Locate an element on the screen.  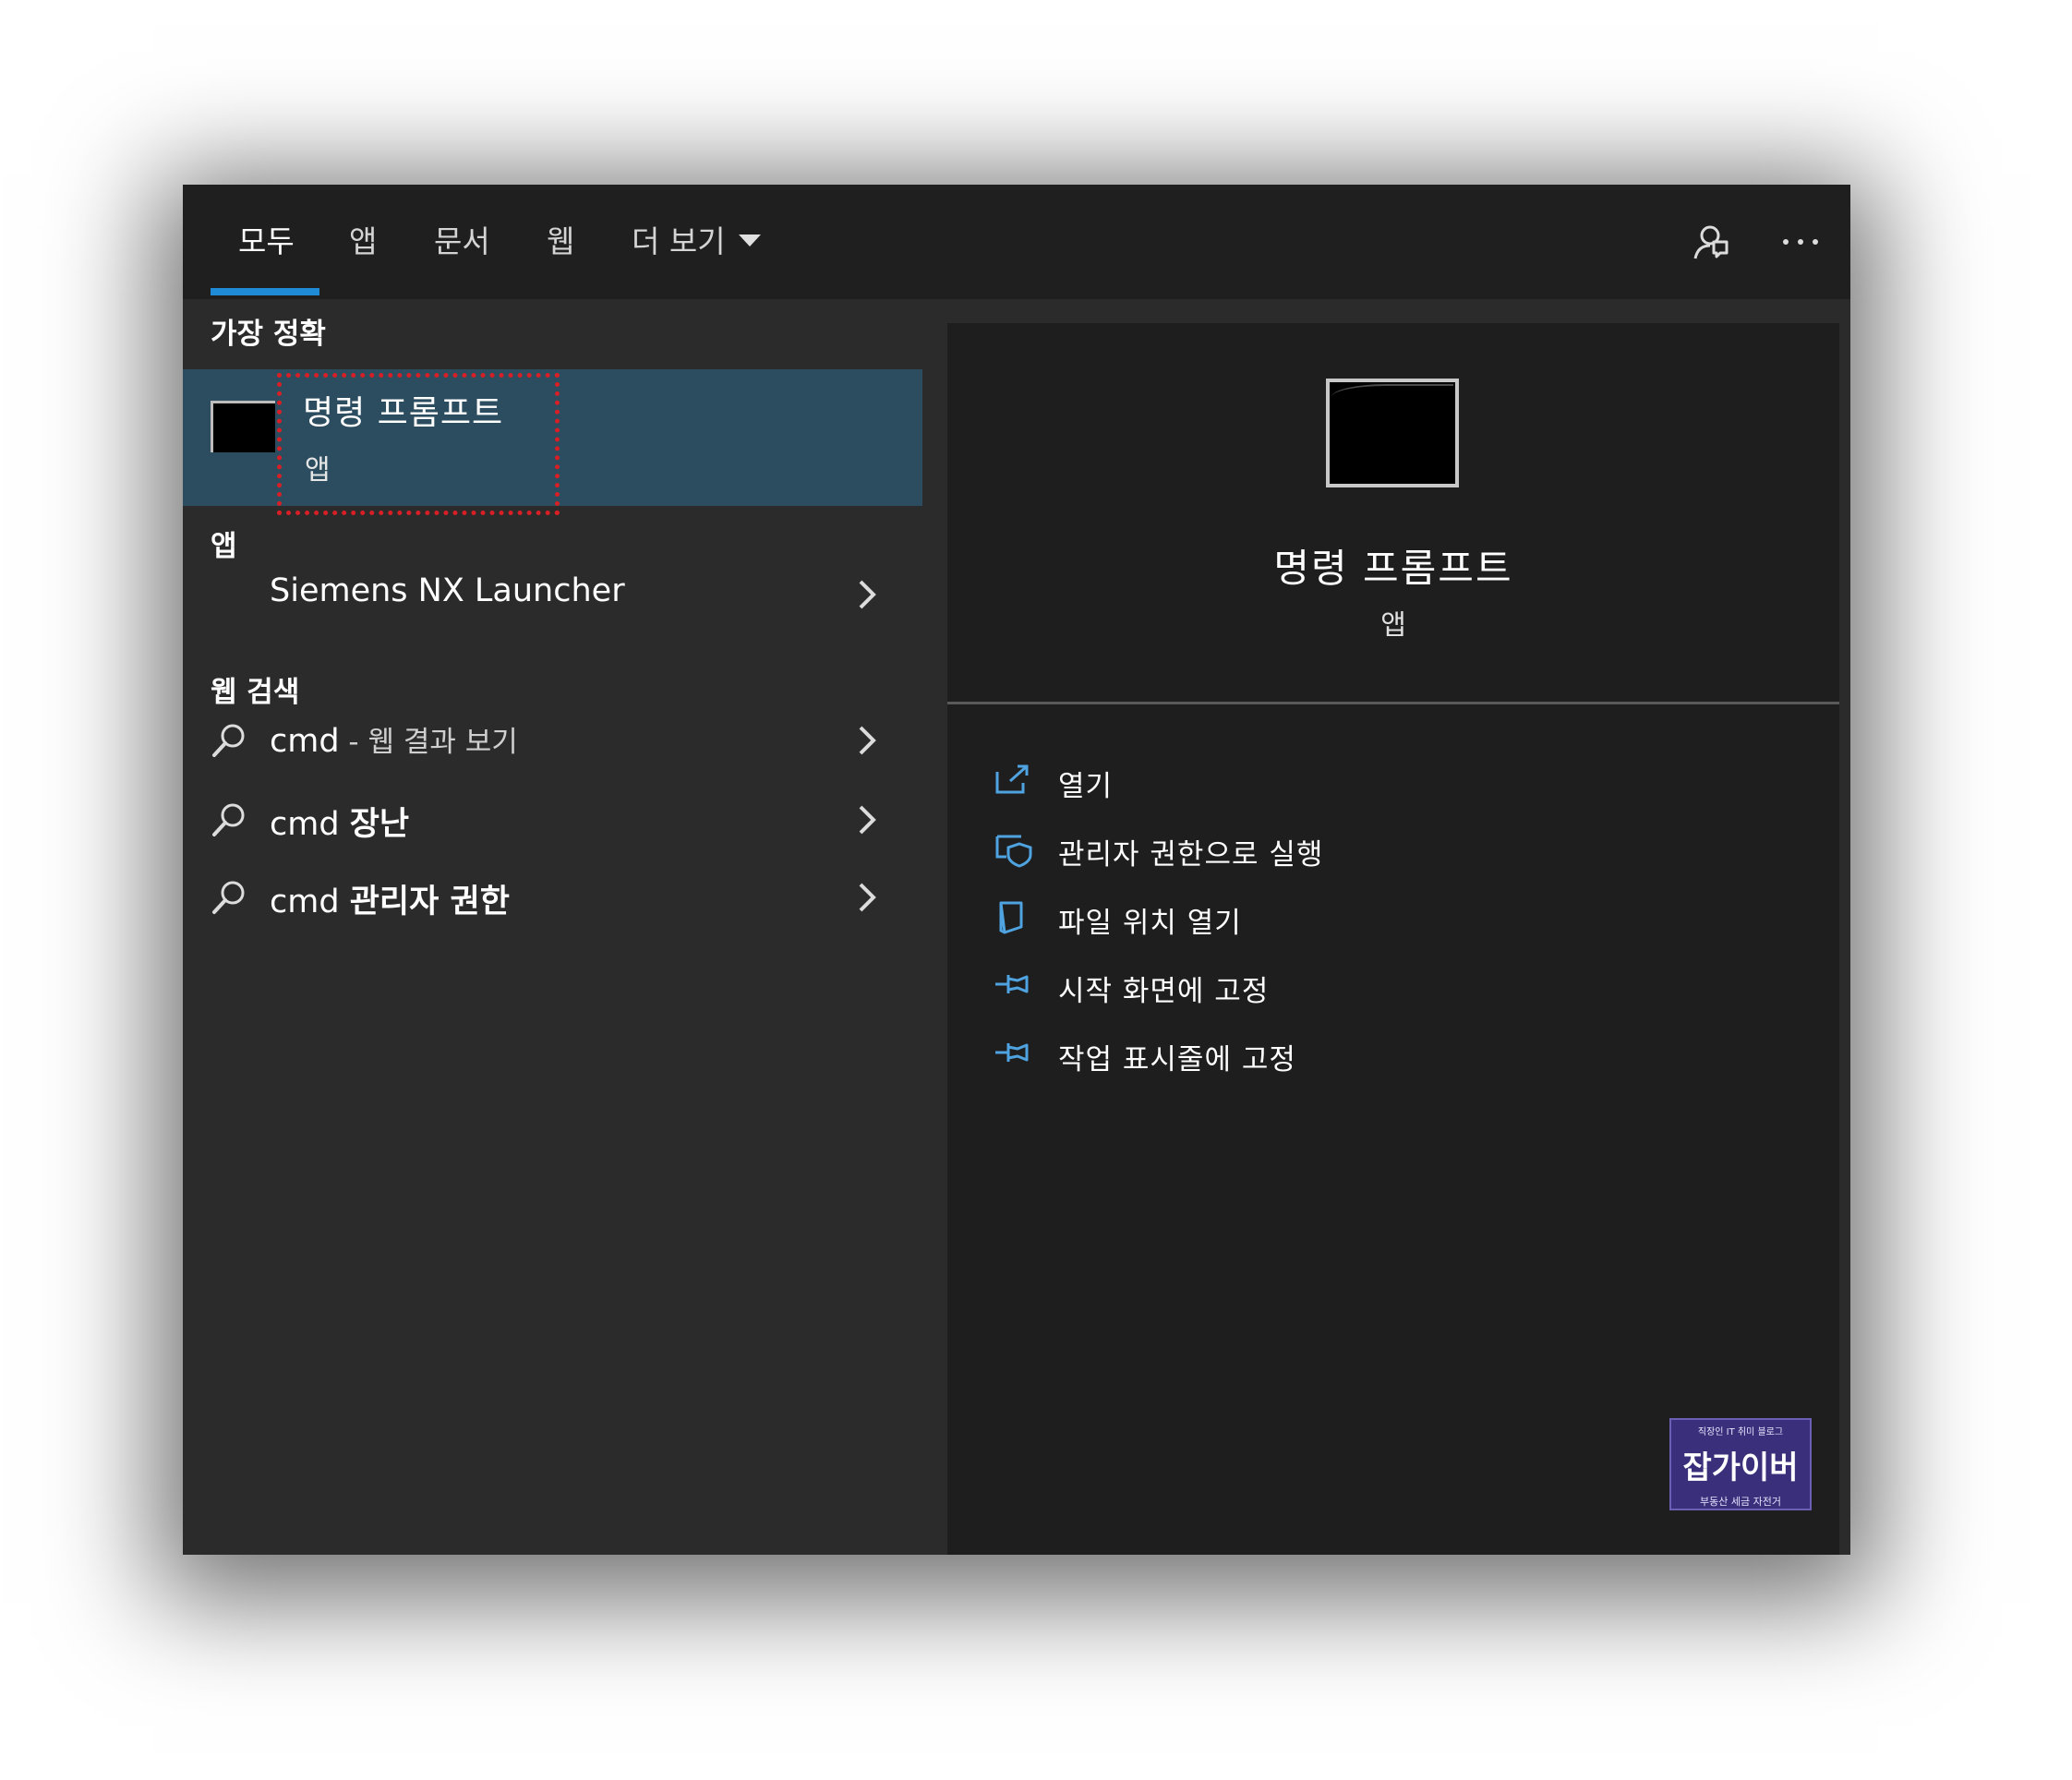
chevron-down-icon is located at coordinates (749, 241).